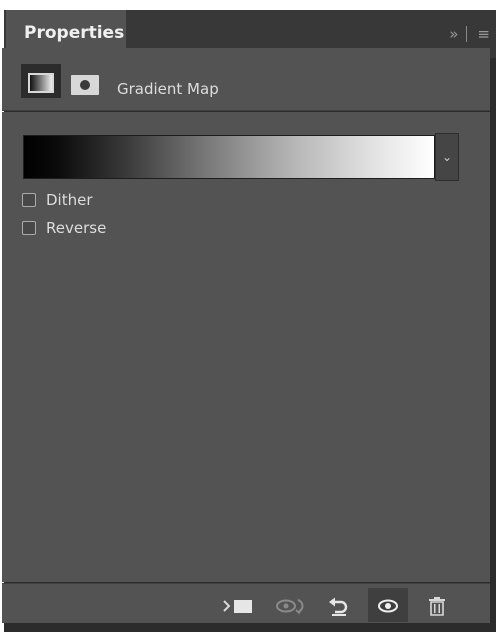 The width and height of the screenshot is (496, 632). I want to click on gradient-map-adjustment-icon, so click(41, 81).